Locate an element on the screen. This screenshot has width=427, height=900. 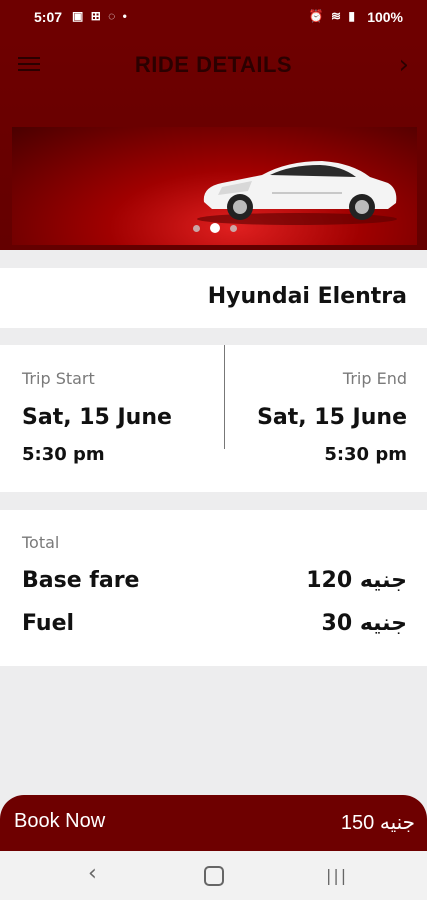
trip-start-time: 5:30 pm is located at coordinates (63, 454).